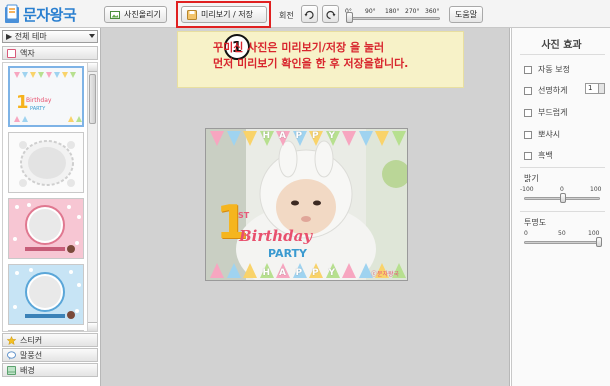  What do you see at coordinates (601, 88) in the screenshot?
I see `stepper-arrows` at bounding box center [601, 88].